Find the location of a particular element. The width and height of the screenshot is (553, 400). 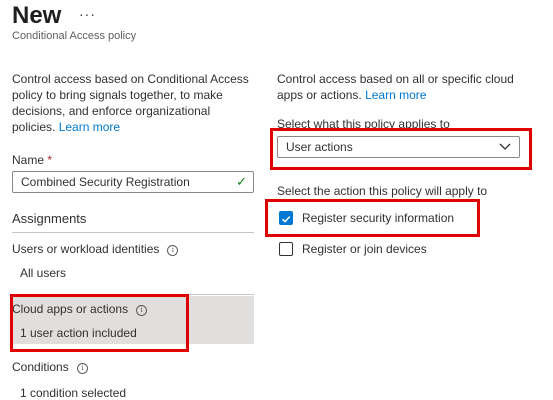

cloud-apps-highlight-box is located at coordinates (99, 323).